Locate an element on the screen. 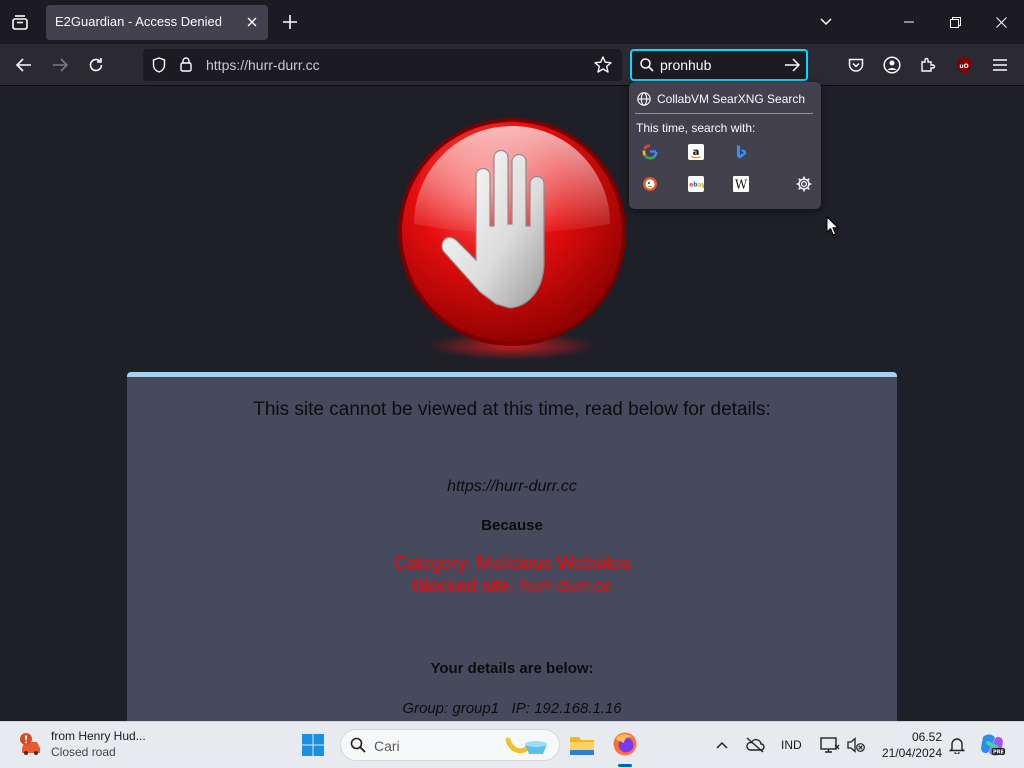 Image resolution: width=1024 pixels, height=768 pixels. windows-logo-icon is located at coordinates (313, 745).